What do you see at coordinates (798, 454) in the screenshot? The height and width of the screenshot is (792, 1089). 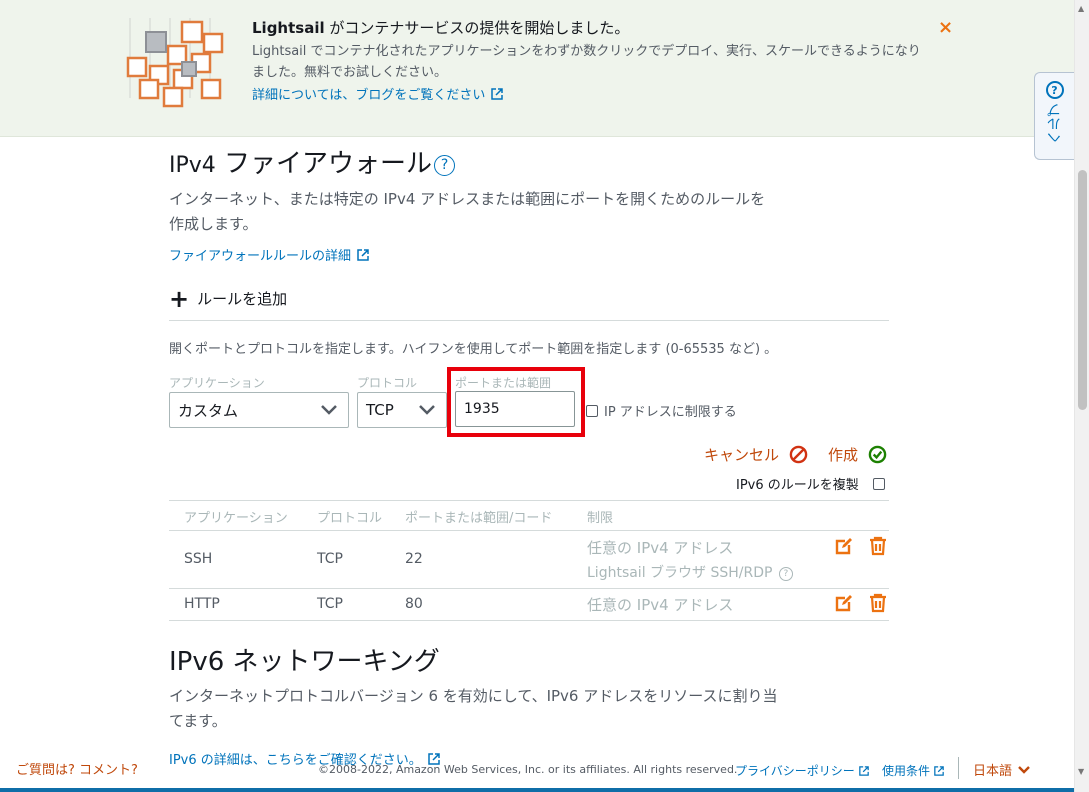 I see `cancel-icon` at bounding box center [798, 454].